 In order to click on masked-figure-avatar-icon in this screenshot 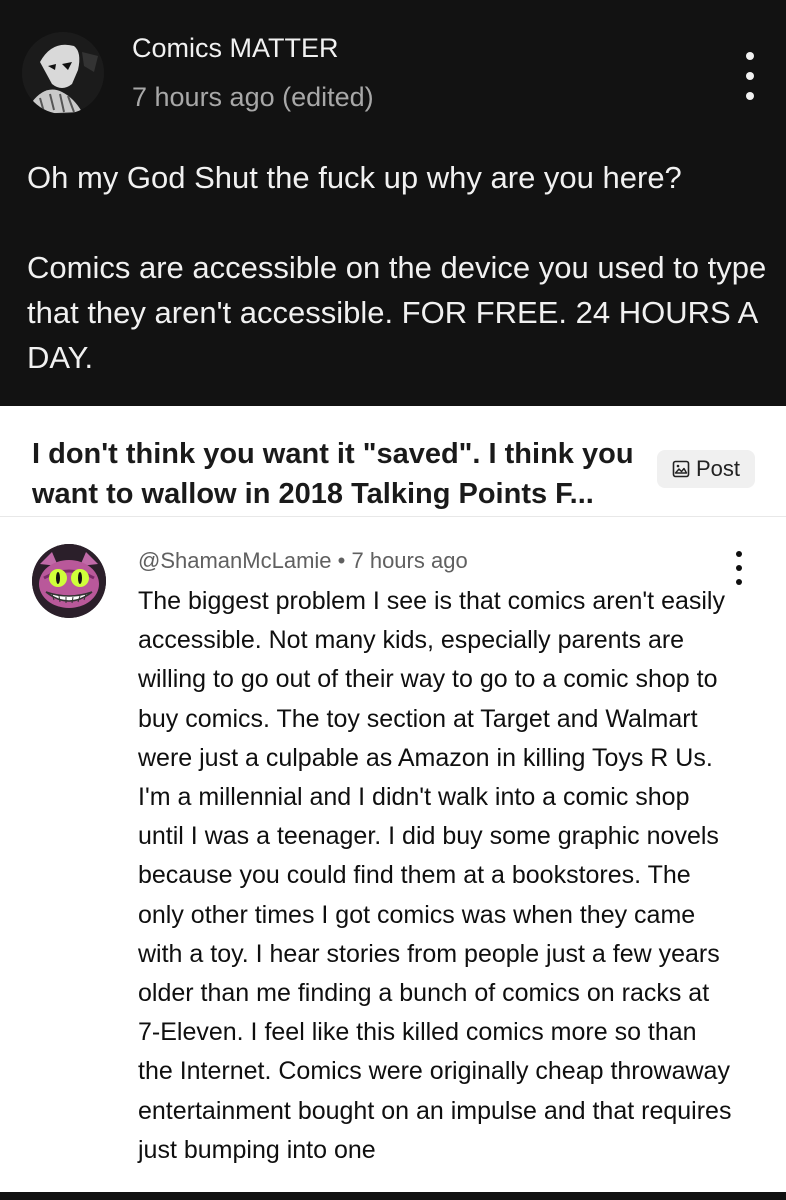, I will do `click(63, 73)`.